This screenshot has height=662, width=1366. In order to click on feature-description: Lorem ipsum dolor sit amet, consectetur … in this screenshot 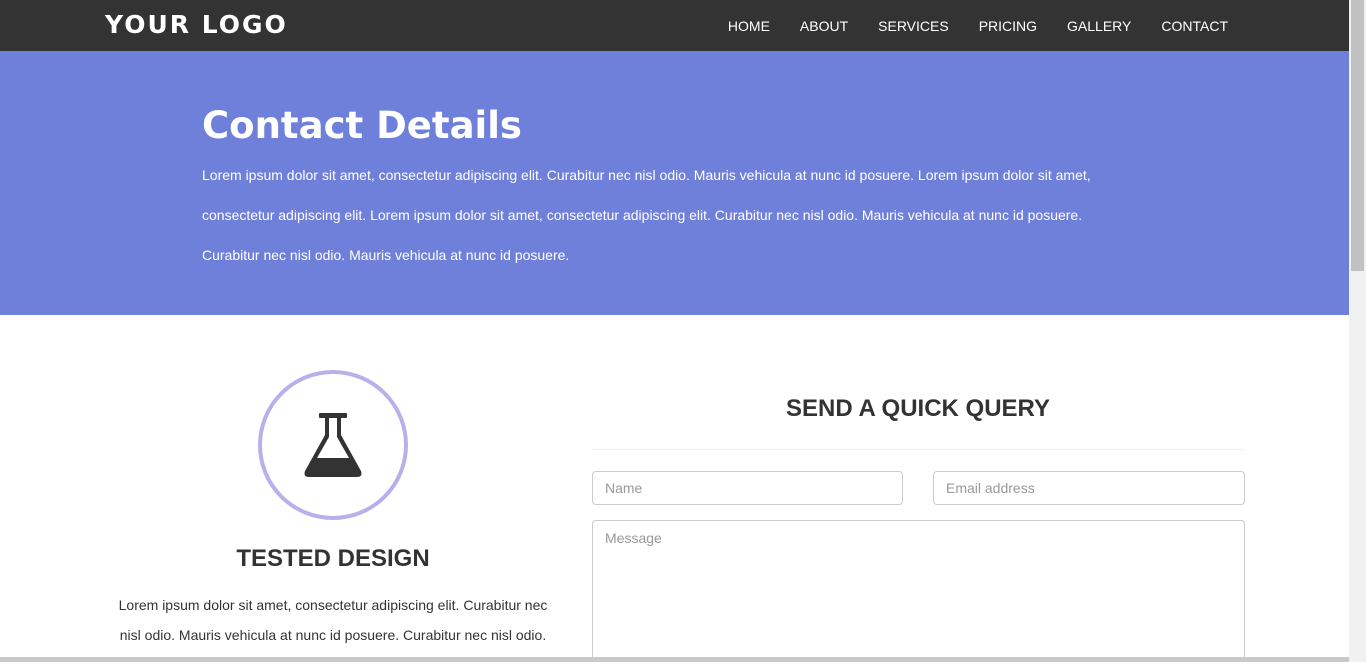, I will do `click(333, 629)`.